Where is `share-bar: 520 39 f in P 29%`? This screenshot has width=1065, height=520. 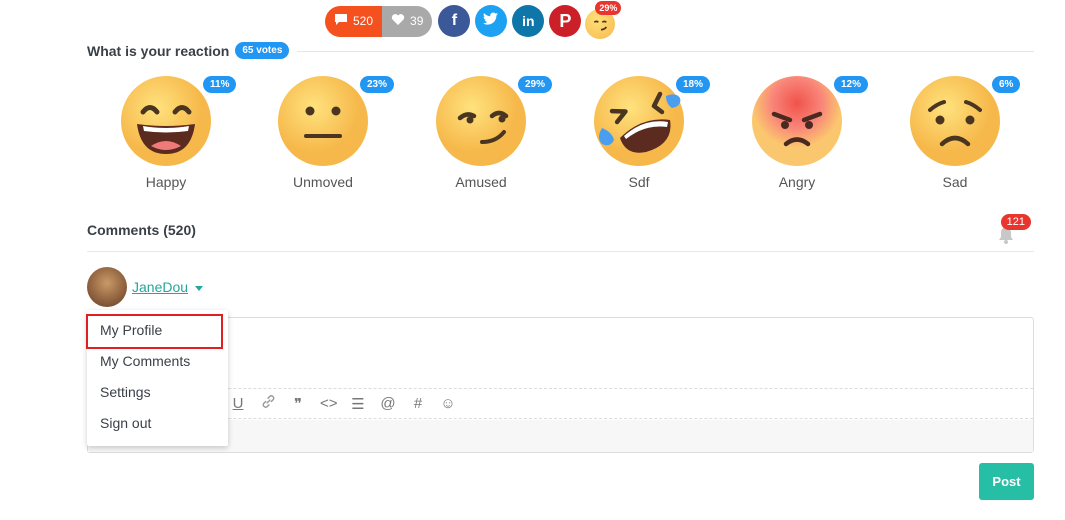
share-bar: 520 39 f in P 29% is located at coordinates (473, 20).